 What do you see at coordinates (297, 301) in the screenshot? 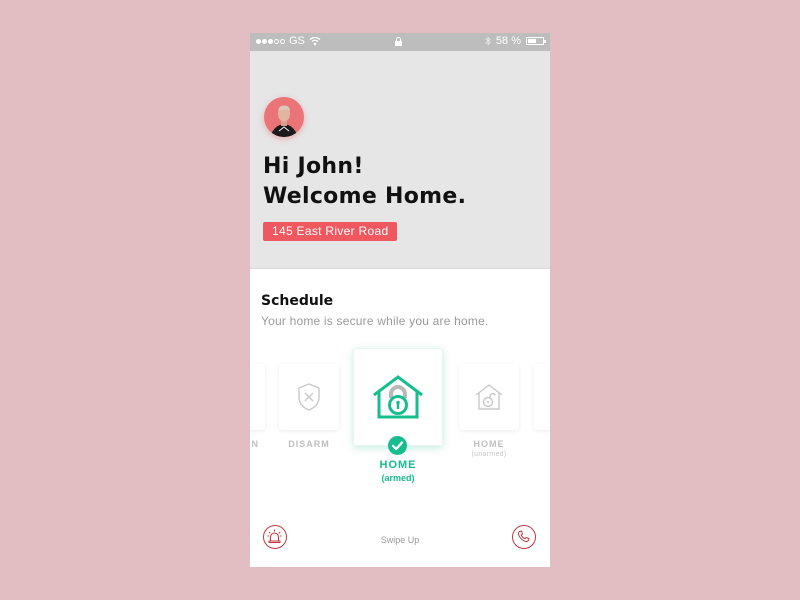
I see `schedule-title: Schedule` at bounding box center [297, 301].